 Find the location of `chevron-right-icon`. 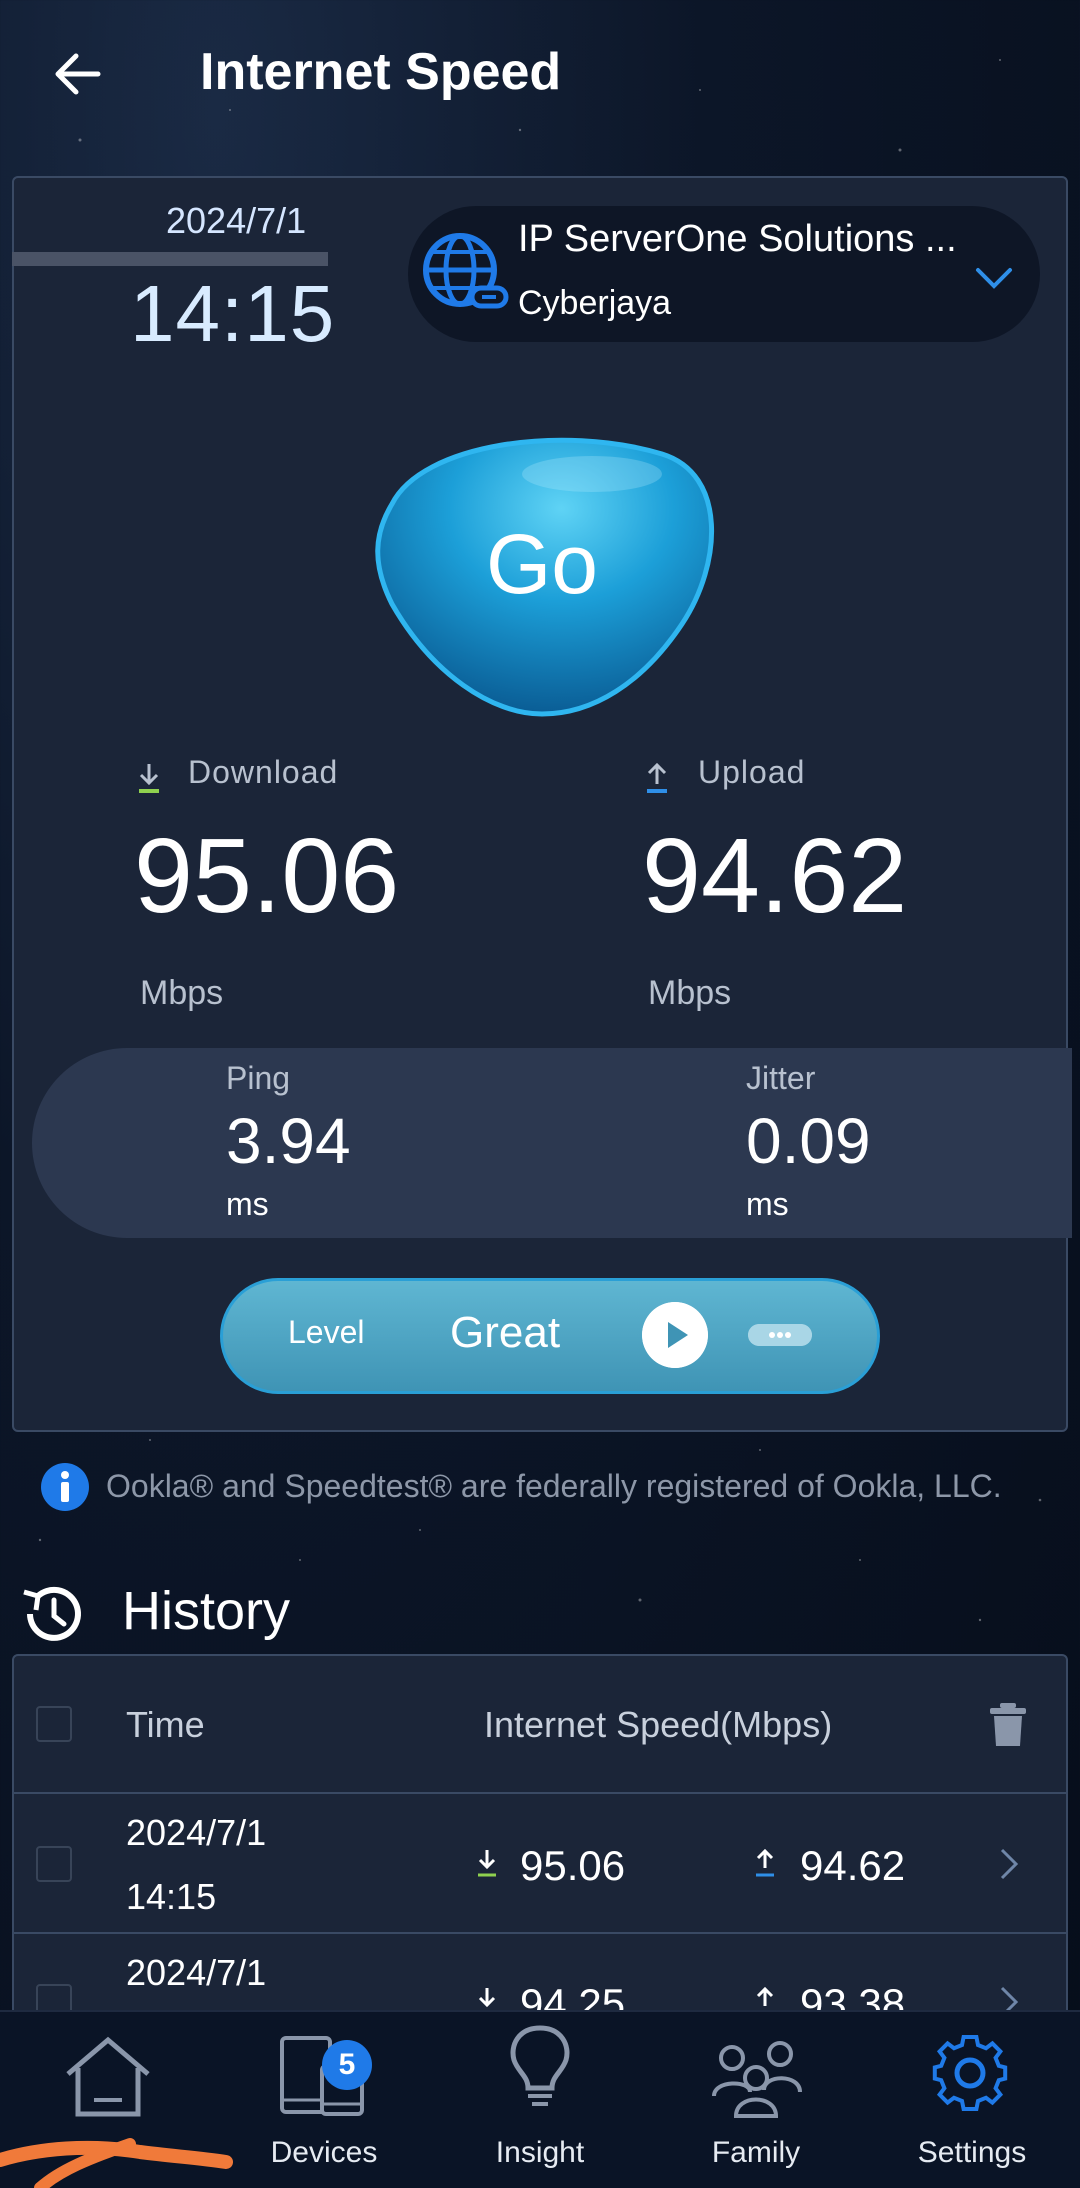

chevron-right-icon is located at coordinates (1009, 1864).